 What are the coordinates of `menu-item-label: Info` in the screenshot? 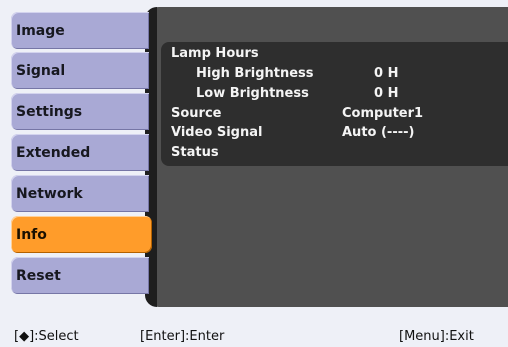 It's located at (31, 234).